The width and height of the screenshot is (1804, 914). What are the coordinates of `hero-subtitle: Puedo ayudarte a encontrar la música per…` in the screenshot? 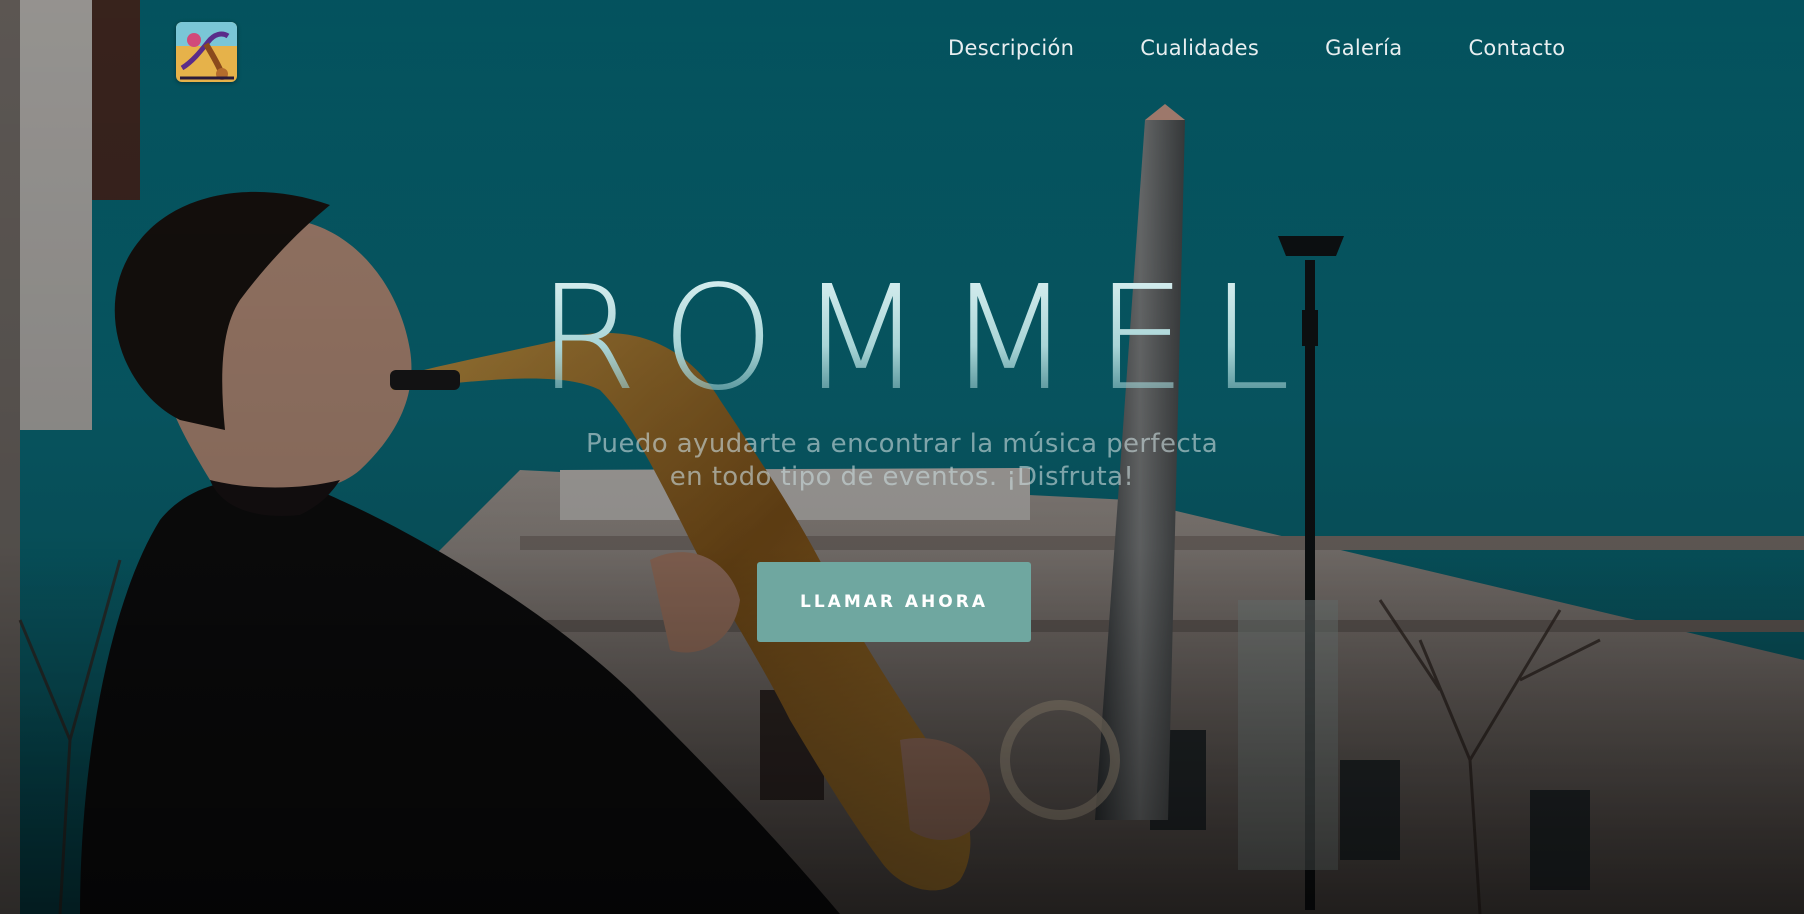 It's located at (902, 461).